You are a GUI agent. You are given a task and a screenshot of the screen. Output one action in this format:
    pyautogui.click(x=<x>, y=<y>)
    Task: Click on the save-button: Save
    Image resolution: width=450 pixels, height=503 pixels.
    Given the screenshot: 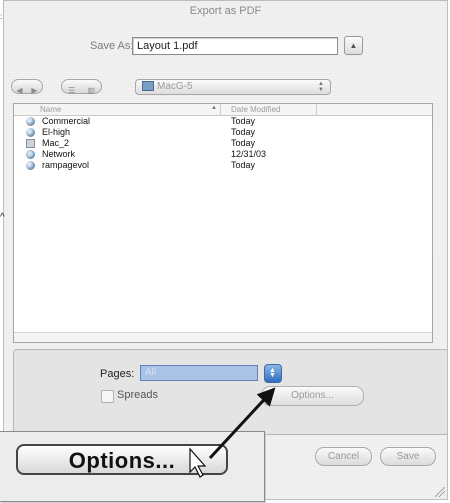 What is the action you would take?
    pyautogui.click(x=408, y=456)
    